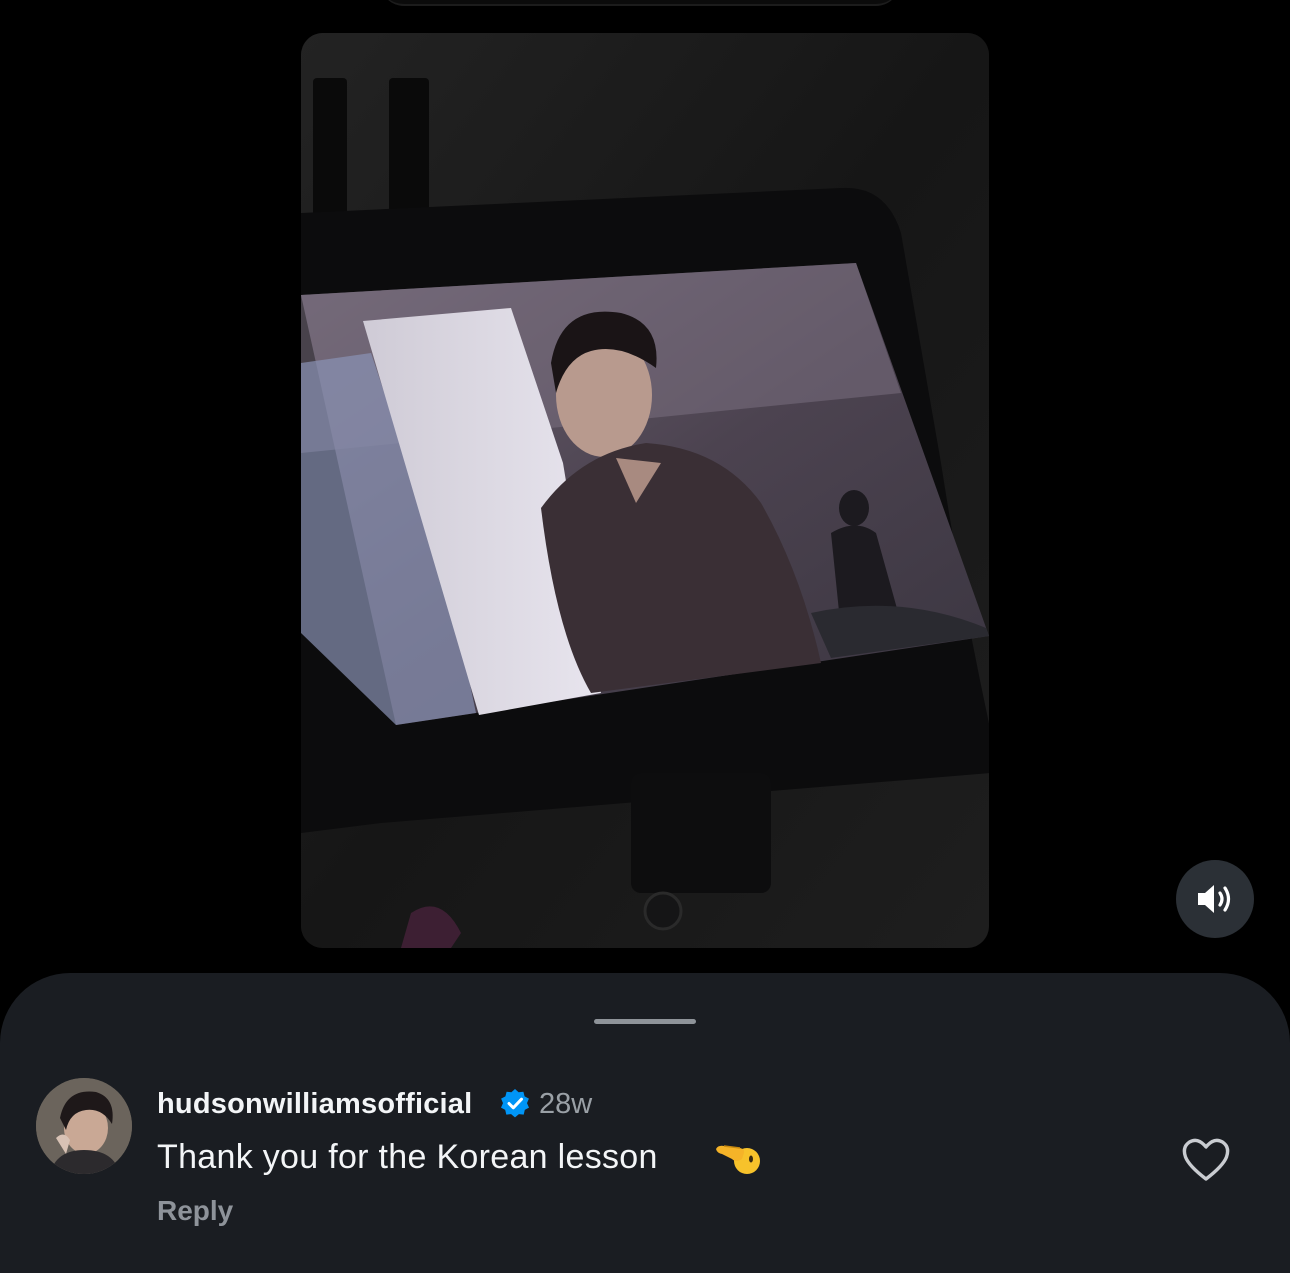  I want to click on volume-button, so click(1215, 899).